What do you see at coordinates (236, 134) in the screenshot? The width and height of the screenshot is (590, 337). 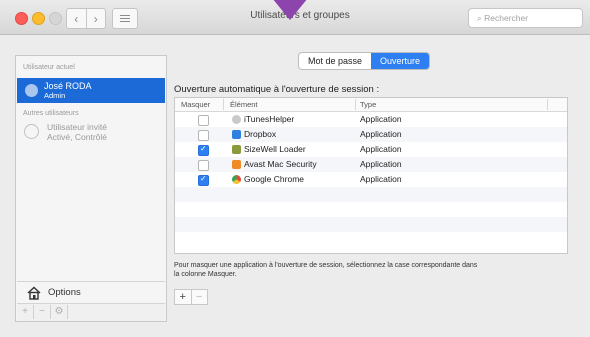 I see `dropbox-icon` at bounding box center [236, 134].